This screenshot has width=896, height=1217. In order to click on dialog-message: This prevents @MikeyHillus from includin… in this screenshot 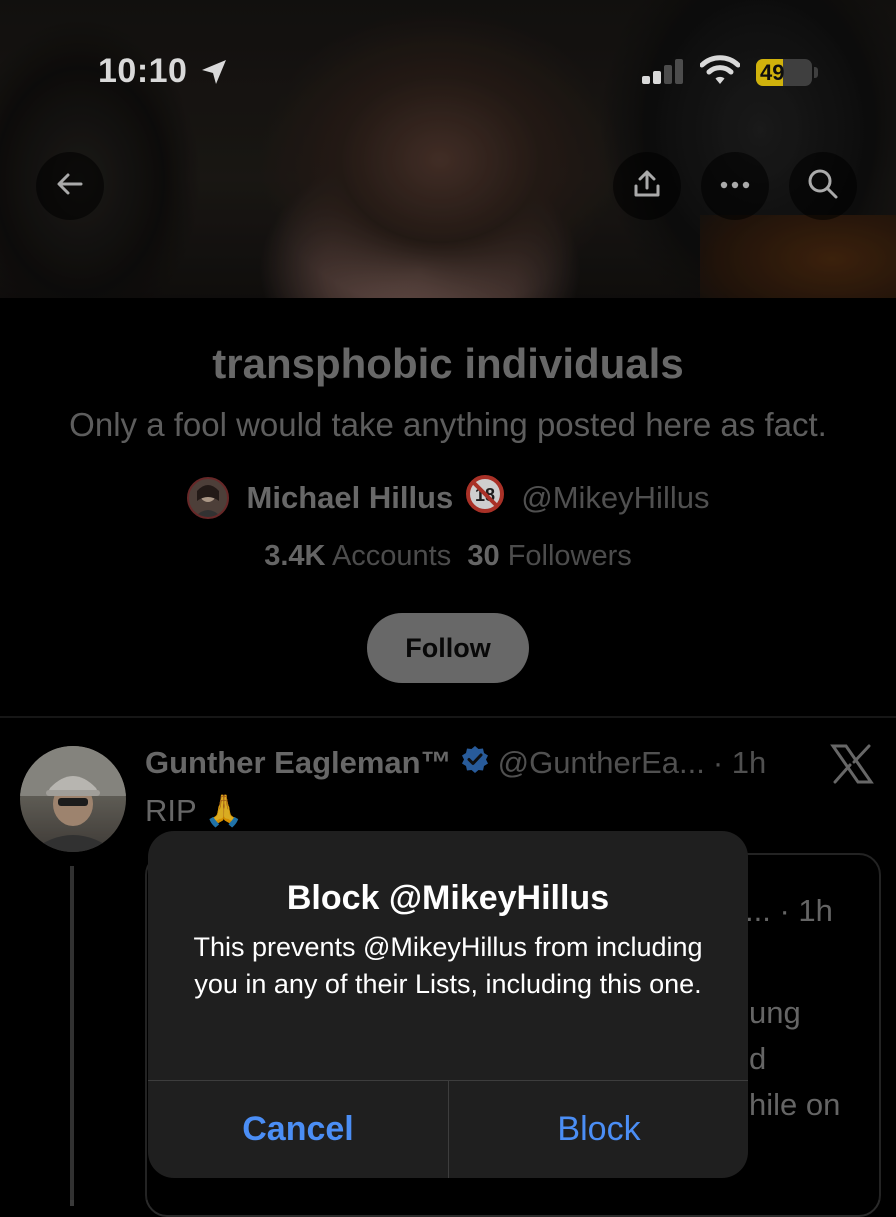, I will do `click(448, 965)`.